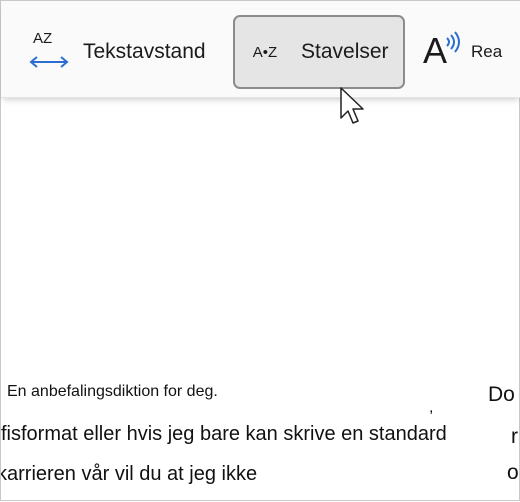 This screenshot has width=520, height=502. I want to click on passage-mark: ,, so click(431, 407).